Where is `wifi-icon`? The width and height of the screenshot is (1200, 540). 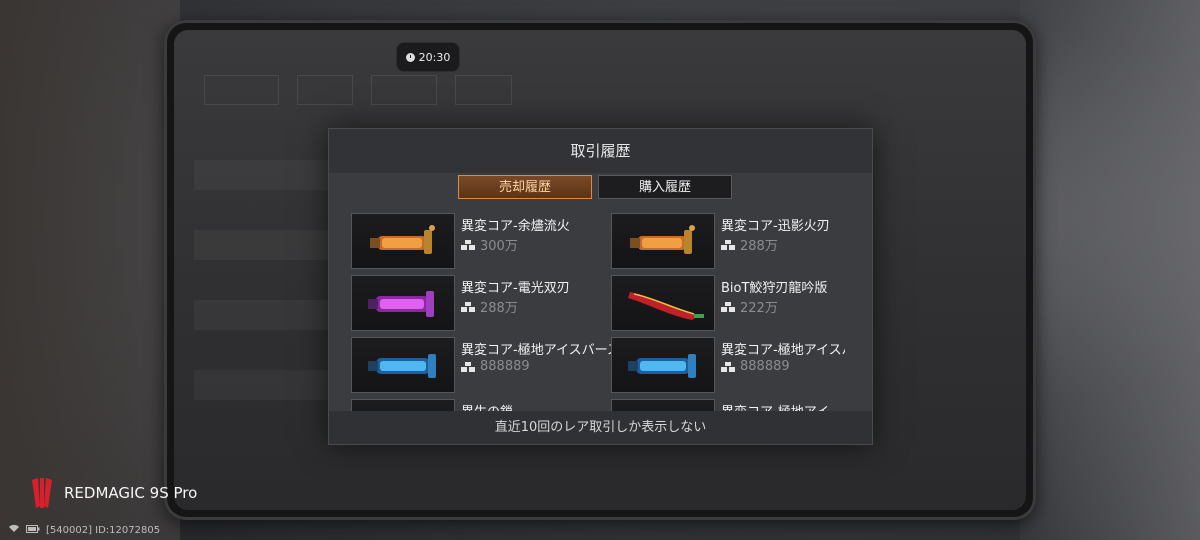 wifi-icon is located at coordinates (14, 530).